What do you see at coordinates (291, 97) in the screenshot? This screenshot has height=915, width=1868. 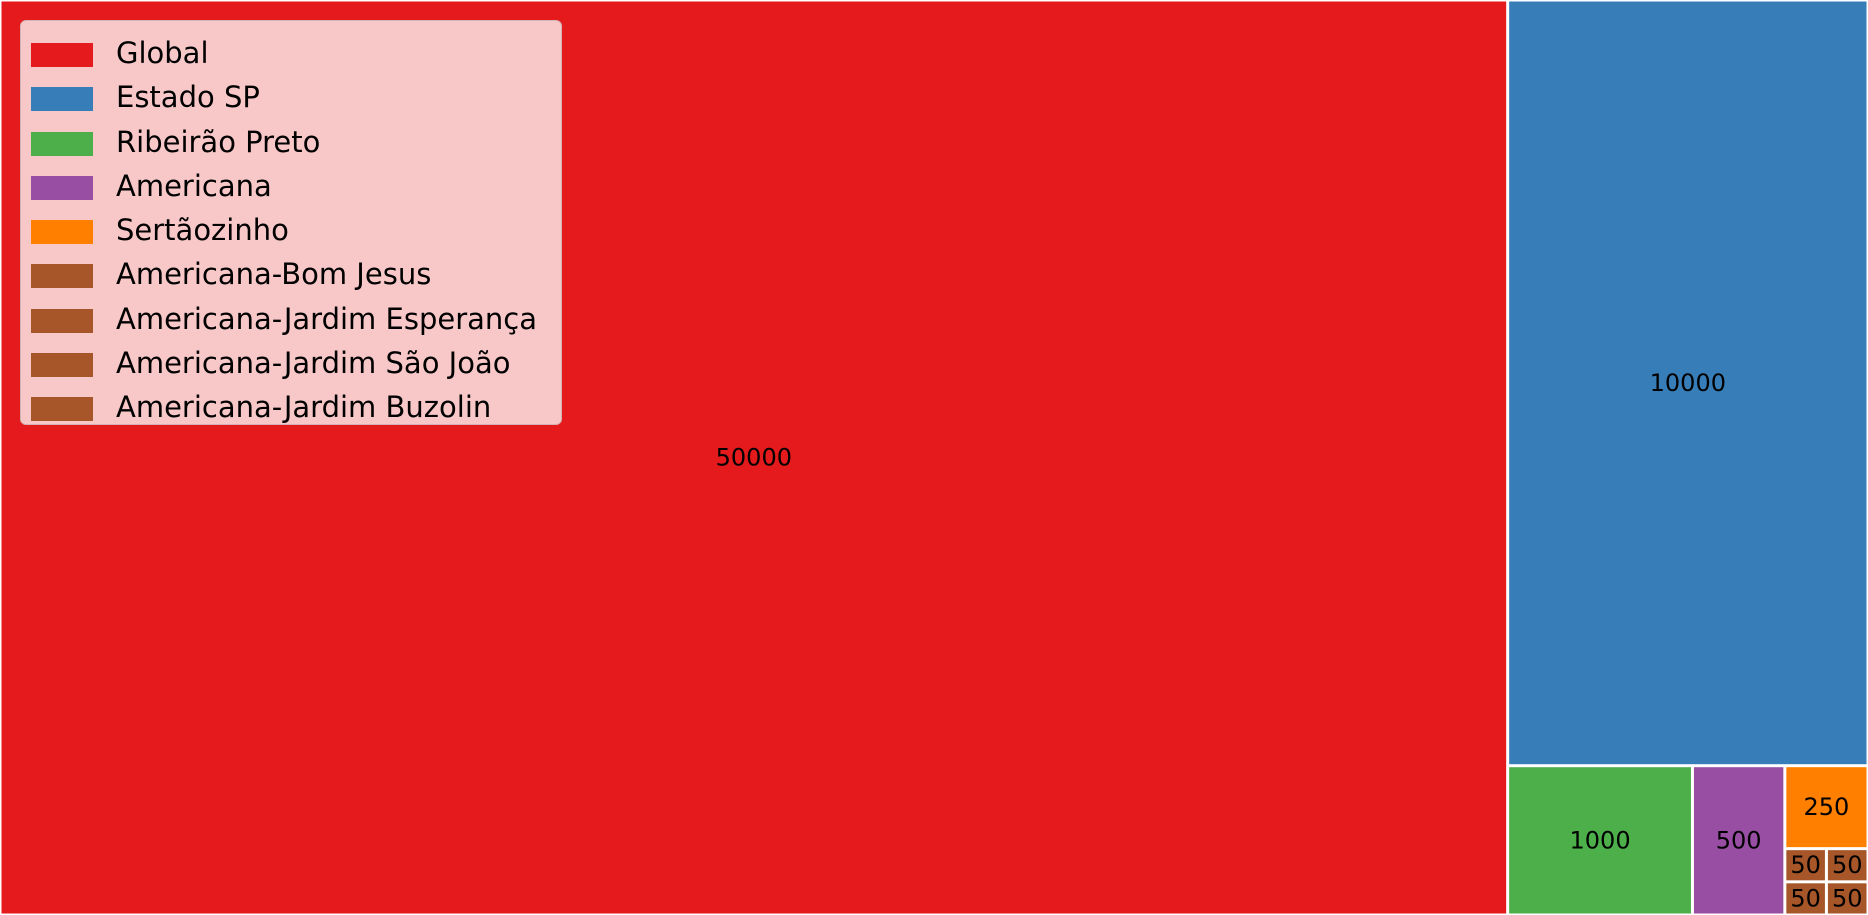 I see `legend-item-estado-sp: Estado SP` at bounding box center [291, 97].